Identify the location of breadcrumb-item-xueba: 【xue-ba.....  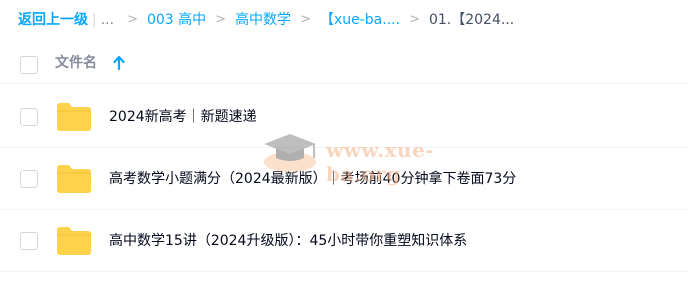
(360, 20).